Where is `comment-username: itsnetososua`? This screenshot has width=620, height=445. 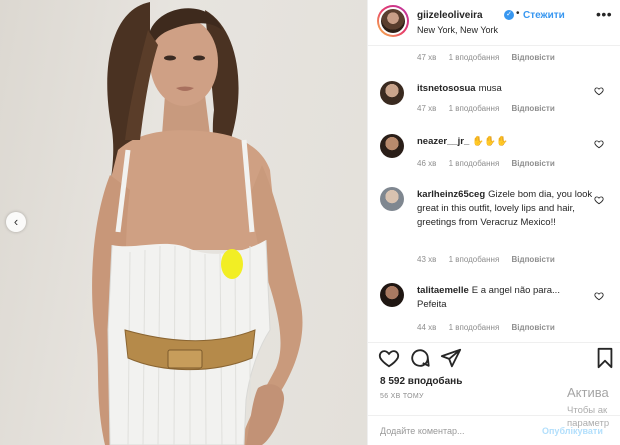 comment-username: itsnetososua is located at coordinates (446, 88).